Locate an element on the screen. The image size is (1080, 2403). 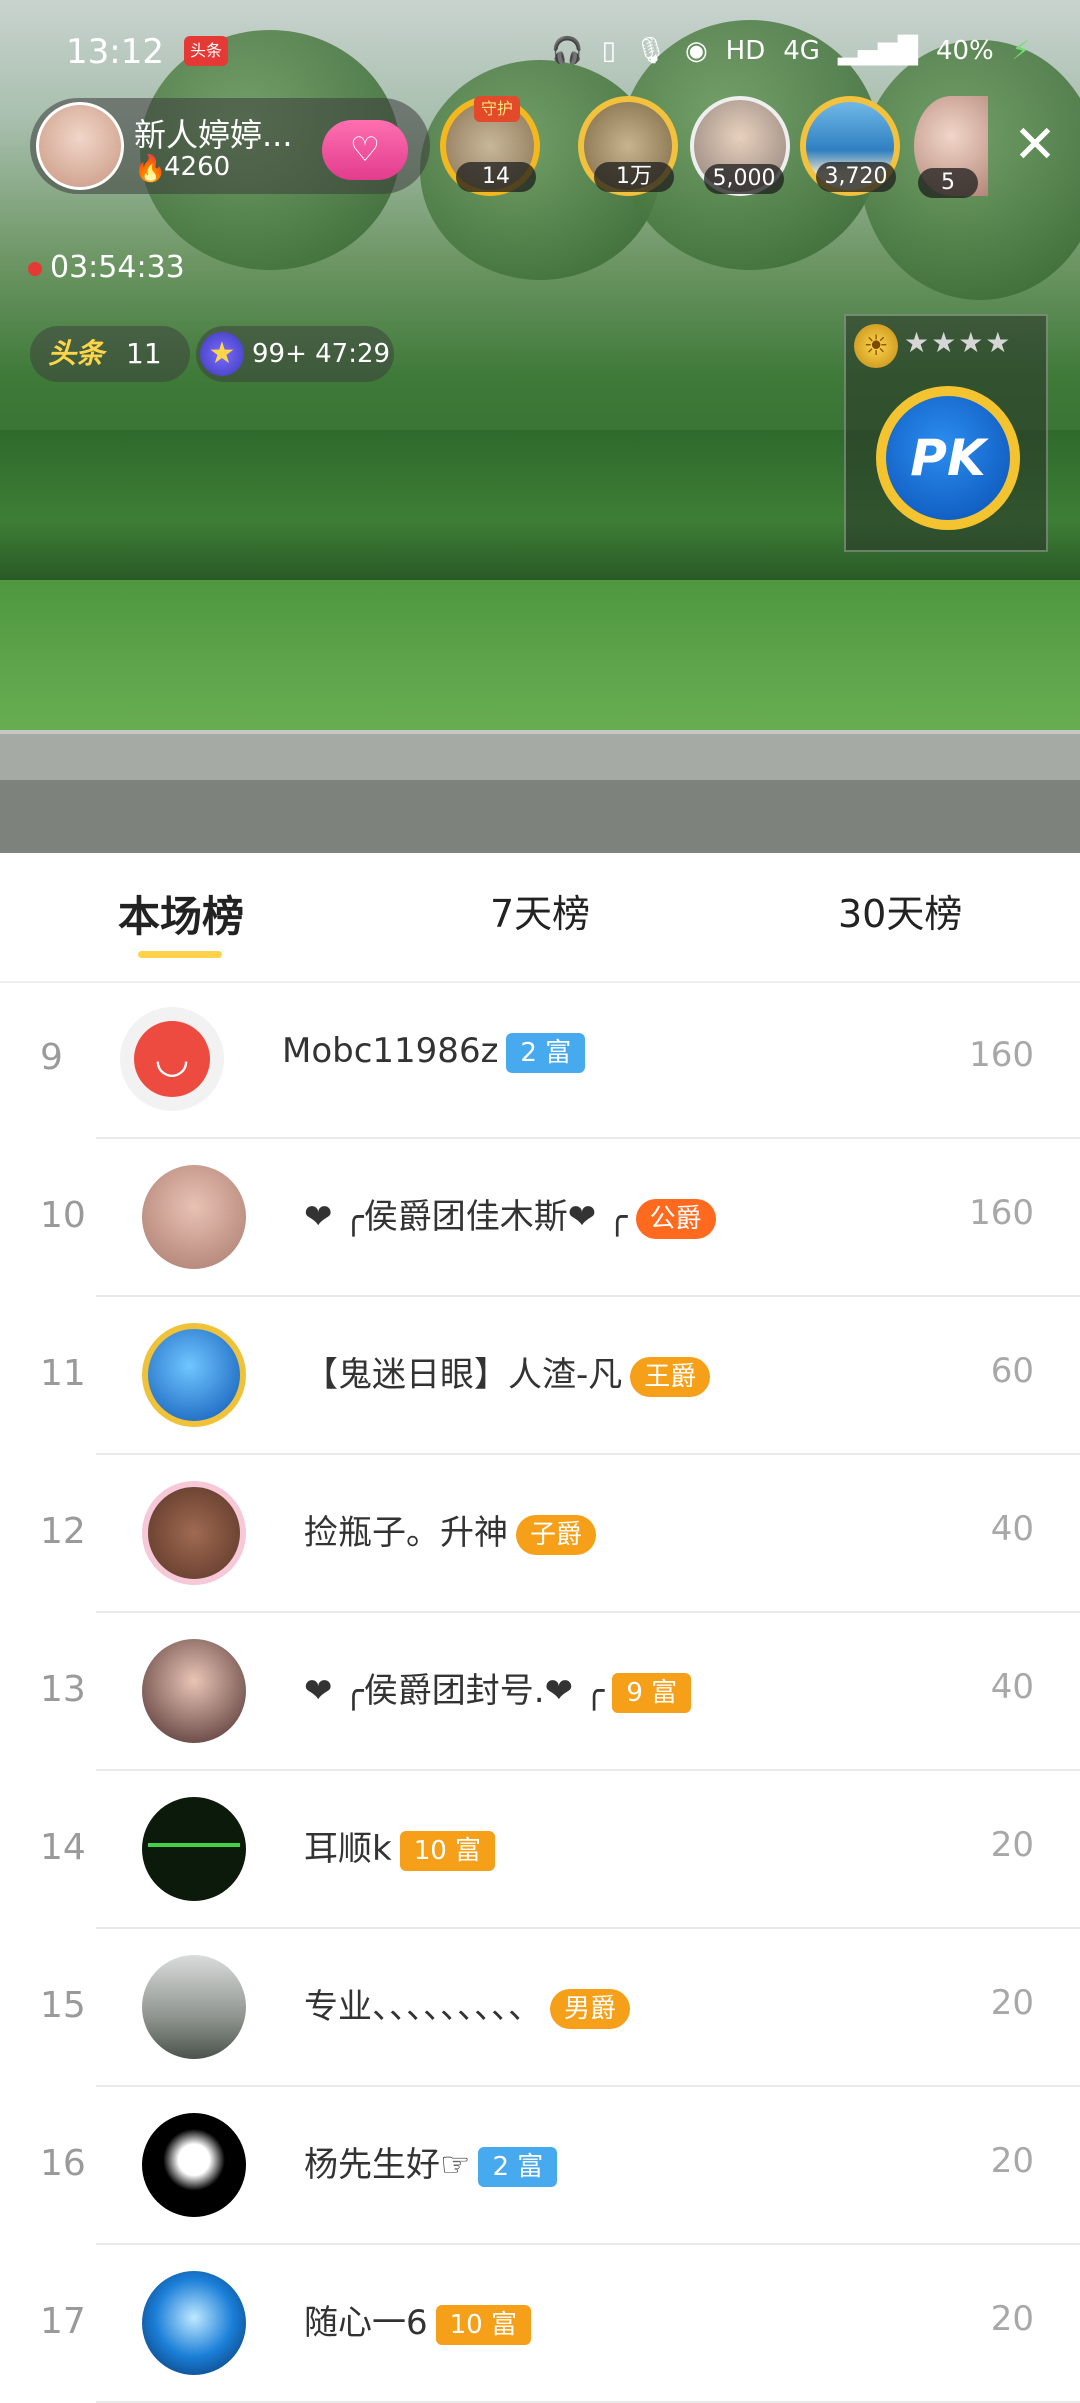
battery-charging-icon: ⚡ is located at coordinates (1020, 51).